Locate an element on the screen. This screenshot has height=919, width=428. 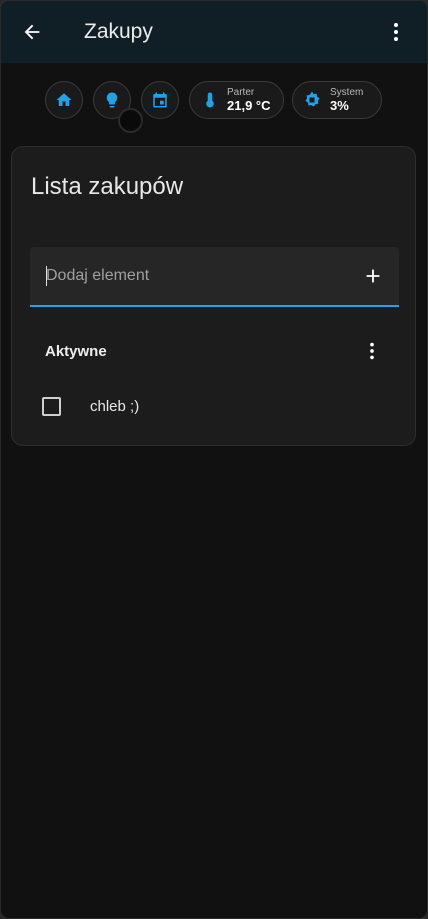
plus-icon is located at coordinates (373, 276).